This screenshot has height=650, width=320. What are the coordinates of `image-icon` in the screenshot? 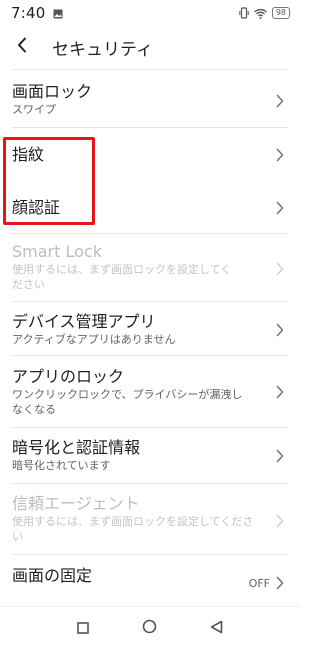 It's located at (58, 13).